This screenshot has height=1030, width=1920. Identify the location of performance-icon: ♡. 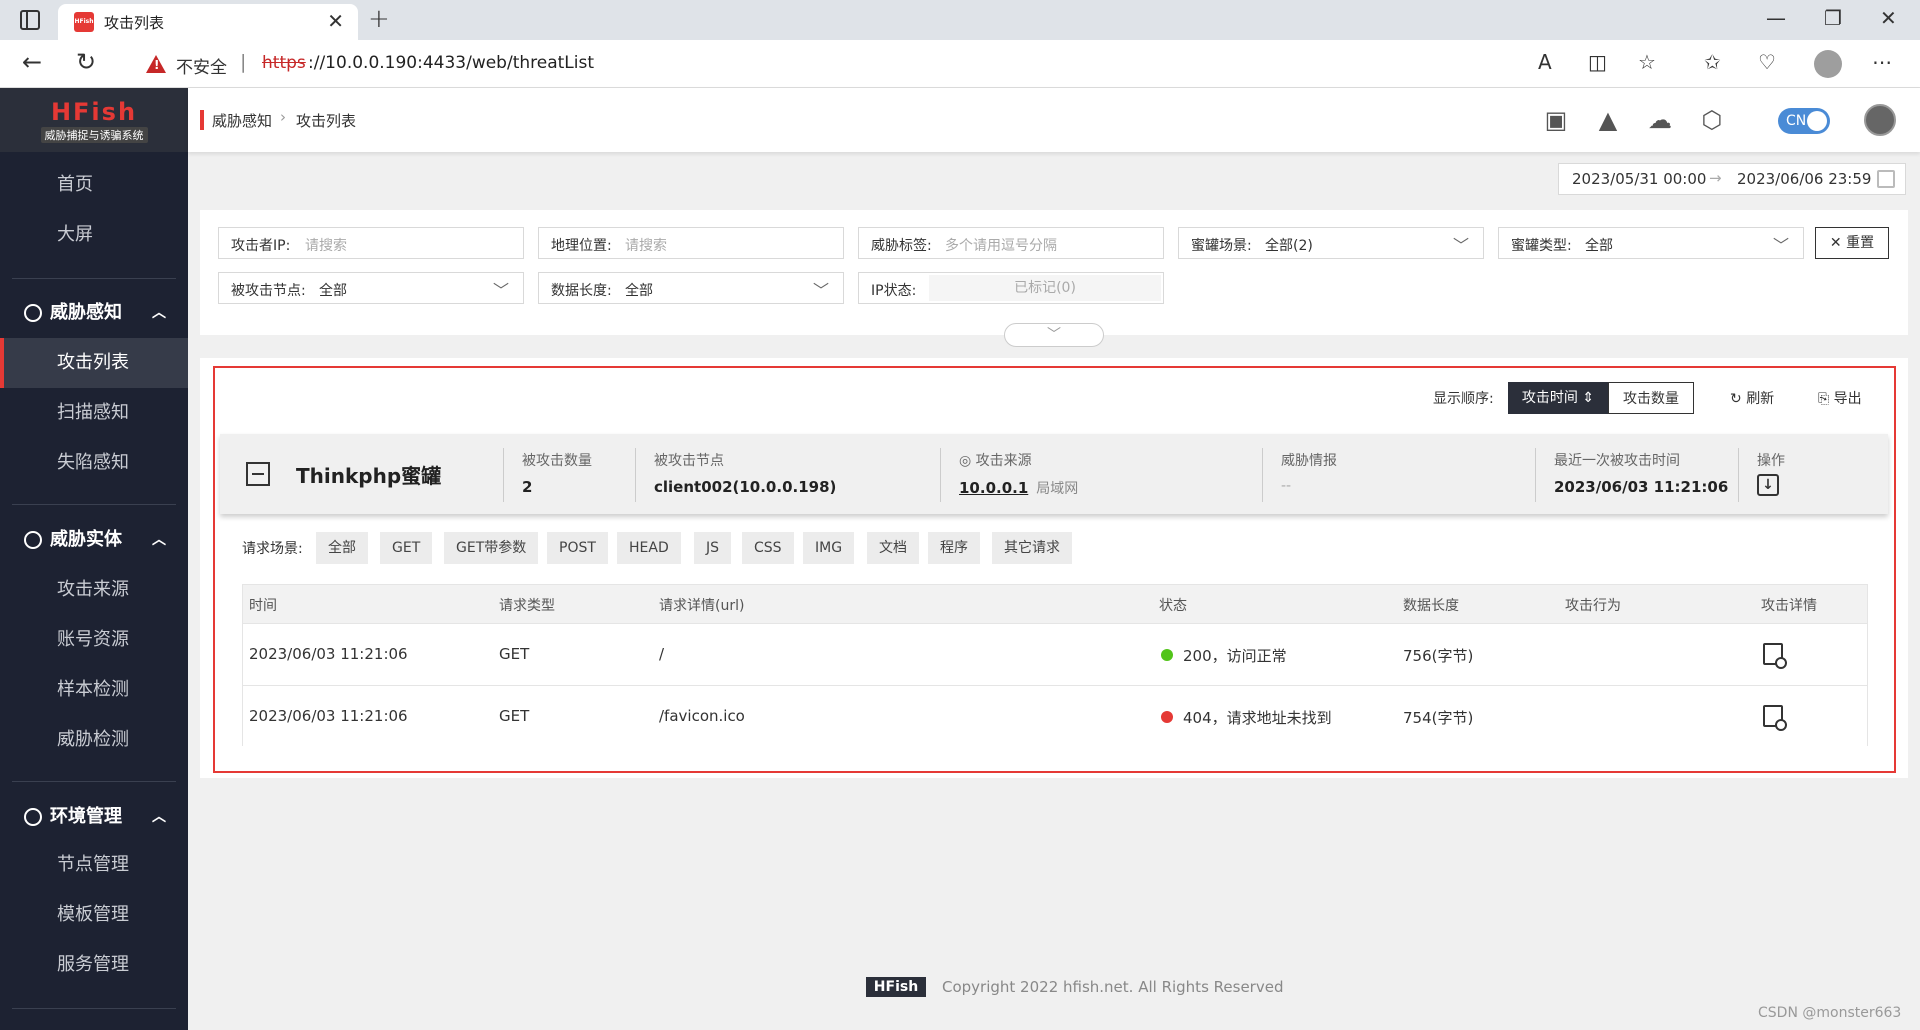
(1767, 62).